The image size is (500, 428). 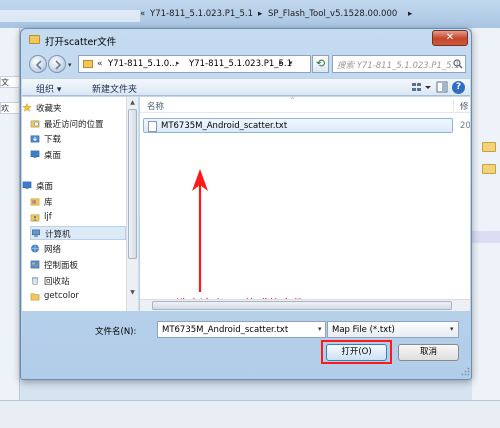 What do you see at coordinates (486, 237) in the screenshot?
I see `background-selection-band` at bounding box center [486, 237].